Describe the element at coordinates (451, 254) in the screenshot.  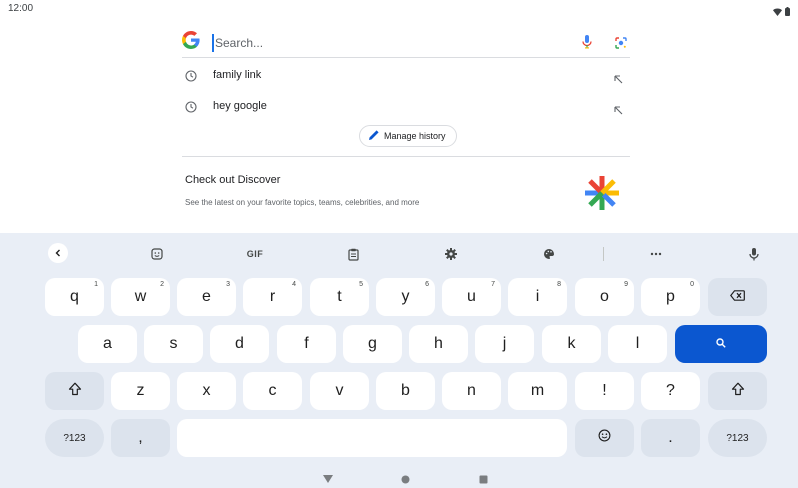
I see `settings-icon` at that location.